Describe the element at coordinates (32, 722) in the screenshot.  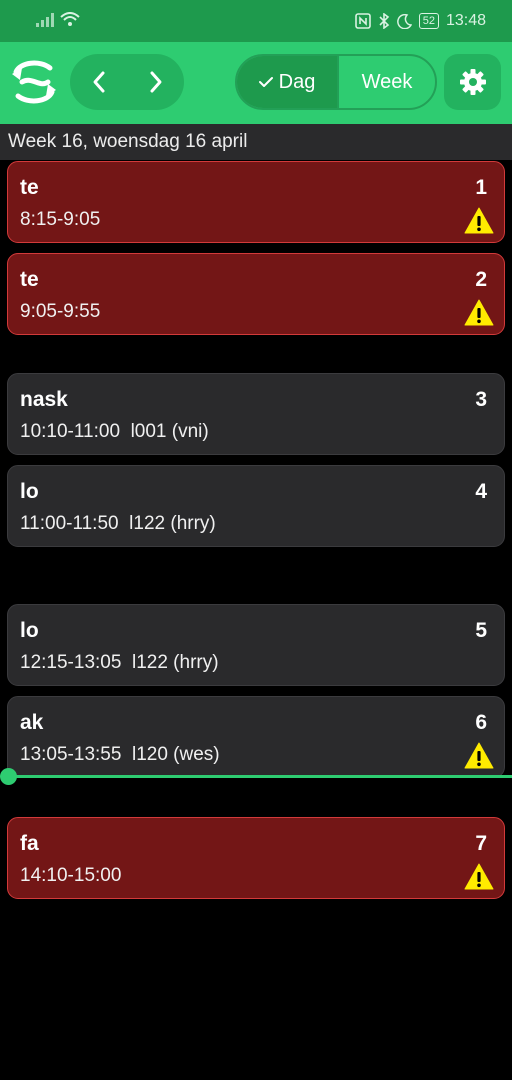
I see `lesson-subject: ak` at that location.